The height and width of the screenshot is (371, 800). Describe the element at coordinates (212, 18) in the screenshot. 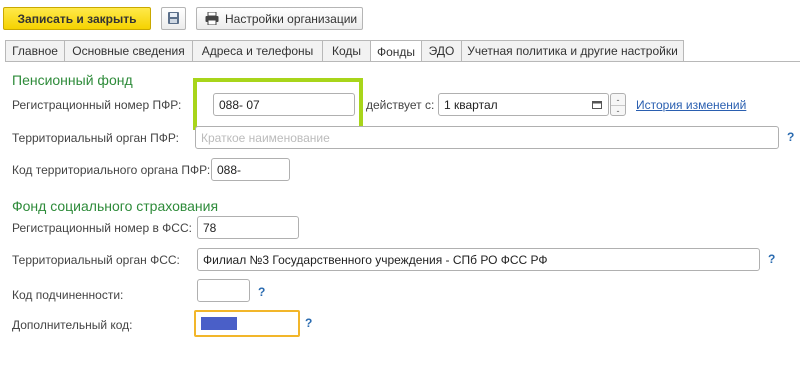

I see `printer-icon` at that location.